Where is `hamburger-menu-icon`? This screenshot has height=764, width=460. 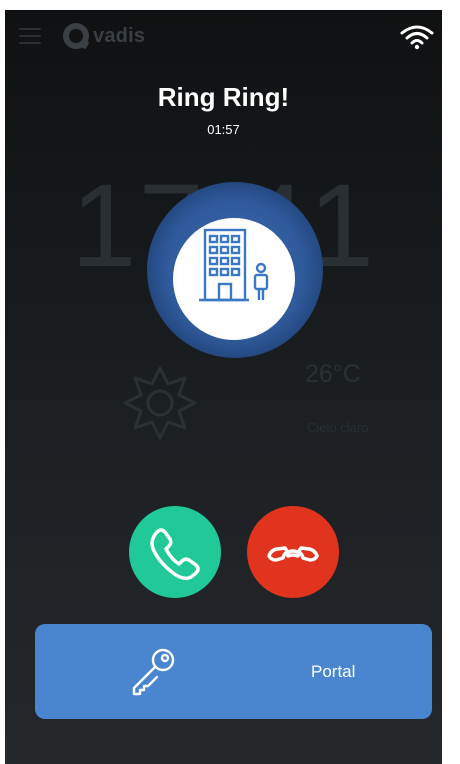
hamburger-menu-icon is located at coordinates (30, 36).